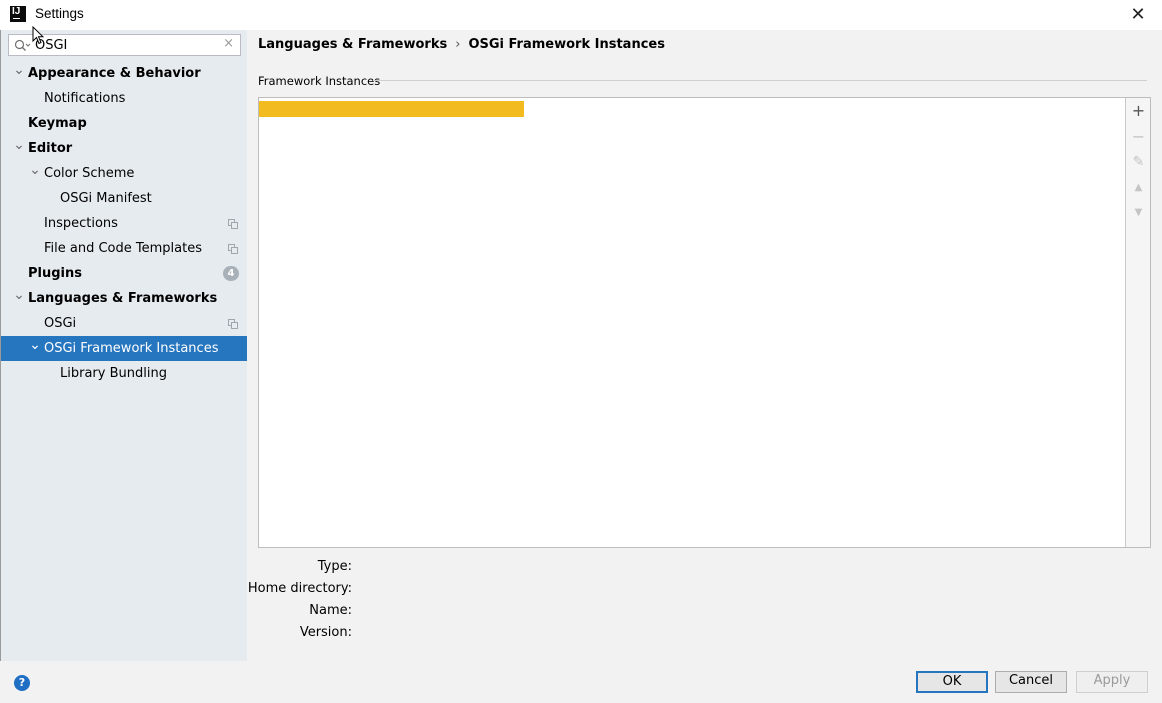 This screenshot has height=703, width=1162. Describe the element at coordinates (1137, 322) in the screenshot. I see `list-toolbar: + − ✎ ▲ ▼` at that location.